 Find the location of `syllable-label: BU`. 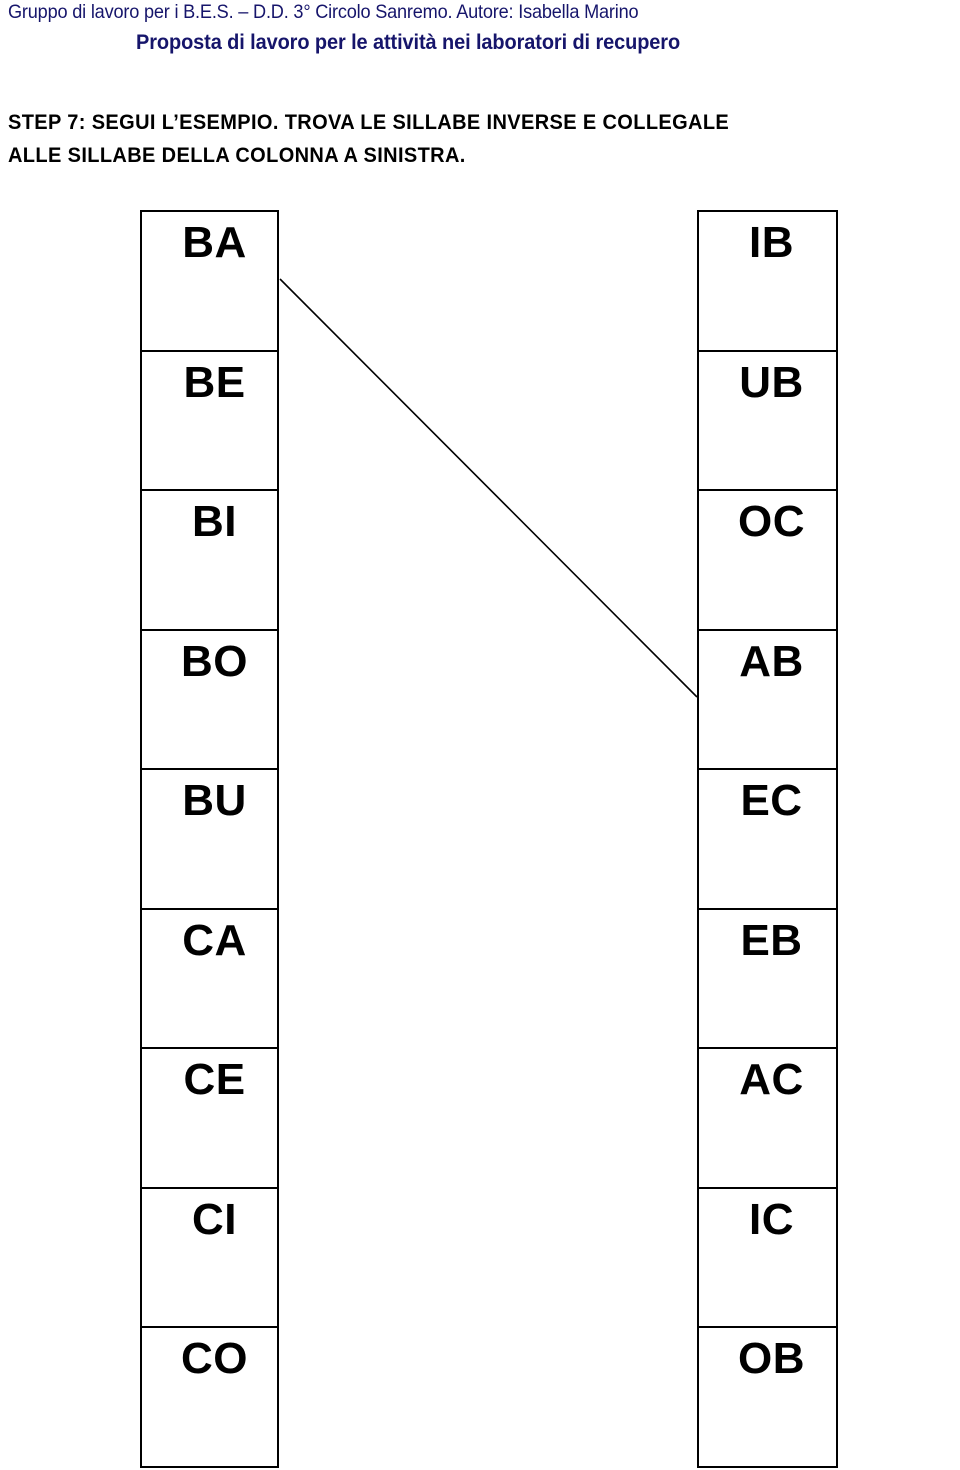

syllable-label: BU is located at coordinates (214, 800).